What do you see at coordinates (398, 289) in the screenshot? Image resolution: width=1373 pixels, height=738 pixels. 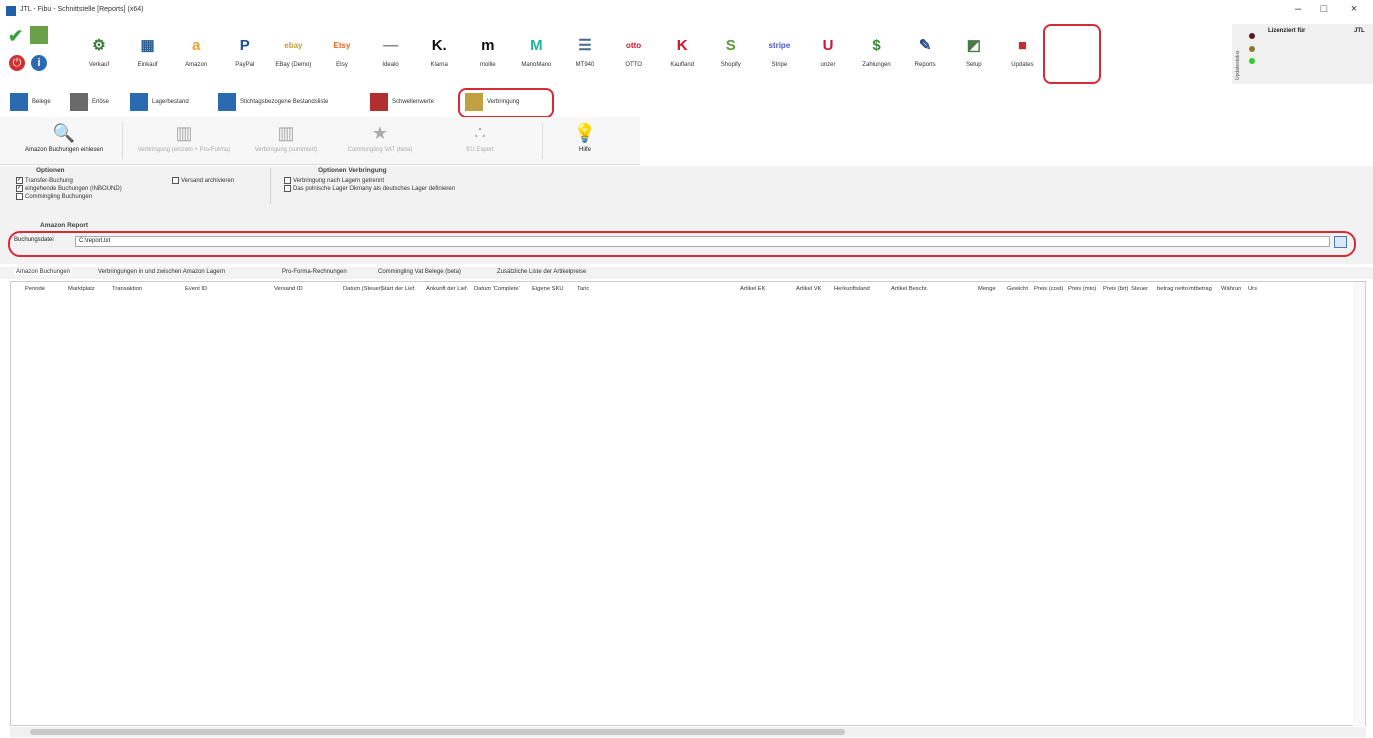 I see `column-header: Start der Lief.` at bounding box center [398, 289].